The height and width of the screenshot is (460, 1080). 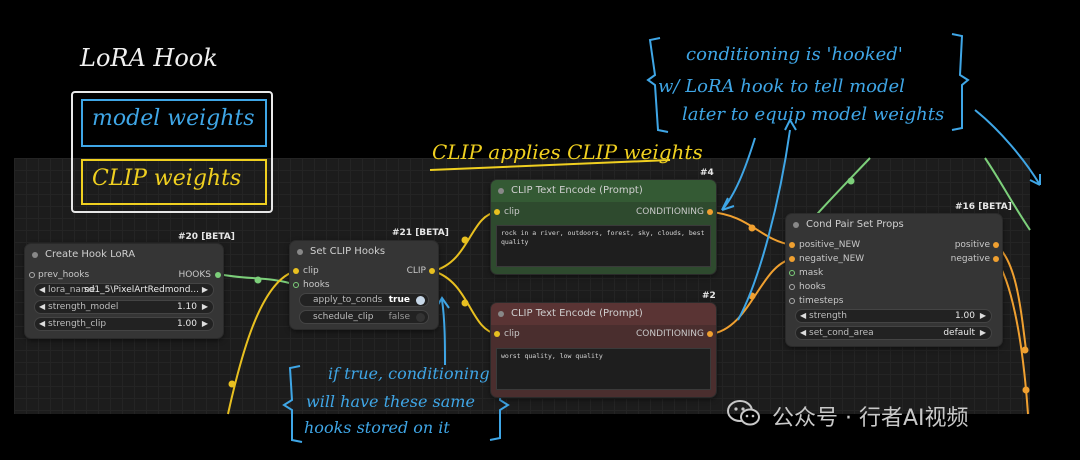 What do you see at coordinates (194, 275) in the screenshot?
I see `hooks-output-label: HOOKS` at bounding box center [194, 275].